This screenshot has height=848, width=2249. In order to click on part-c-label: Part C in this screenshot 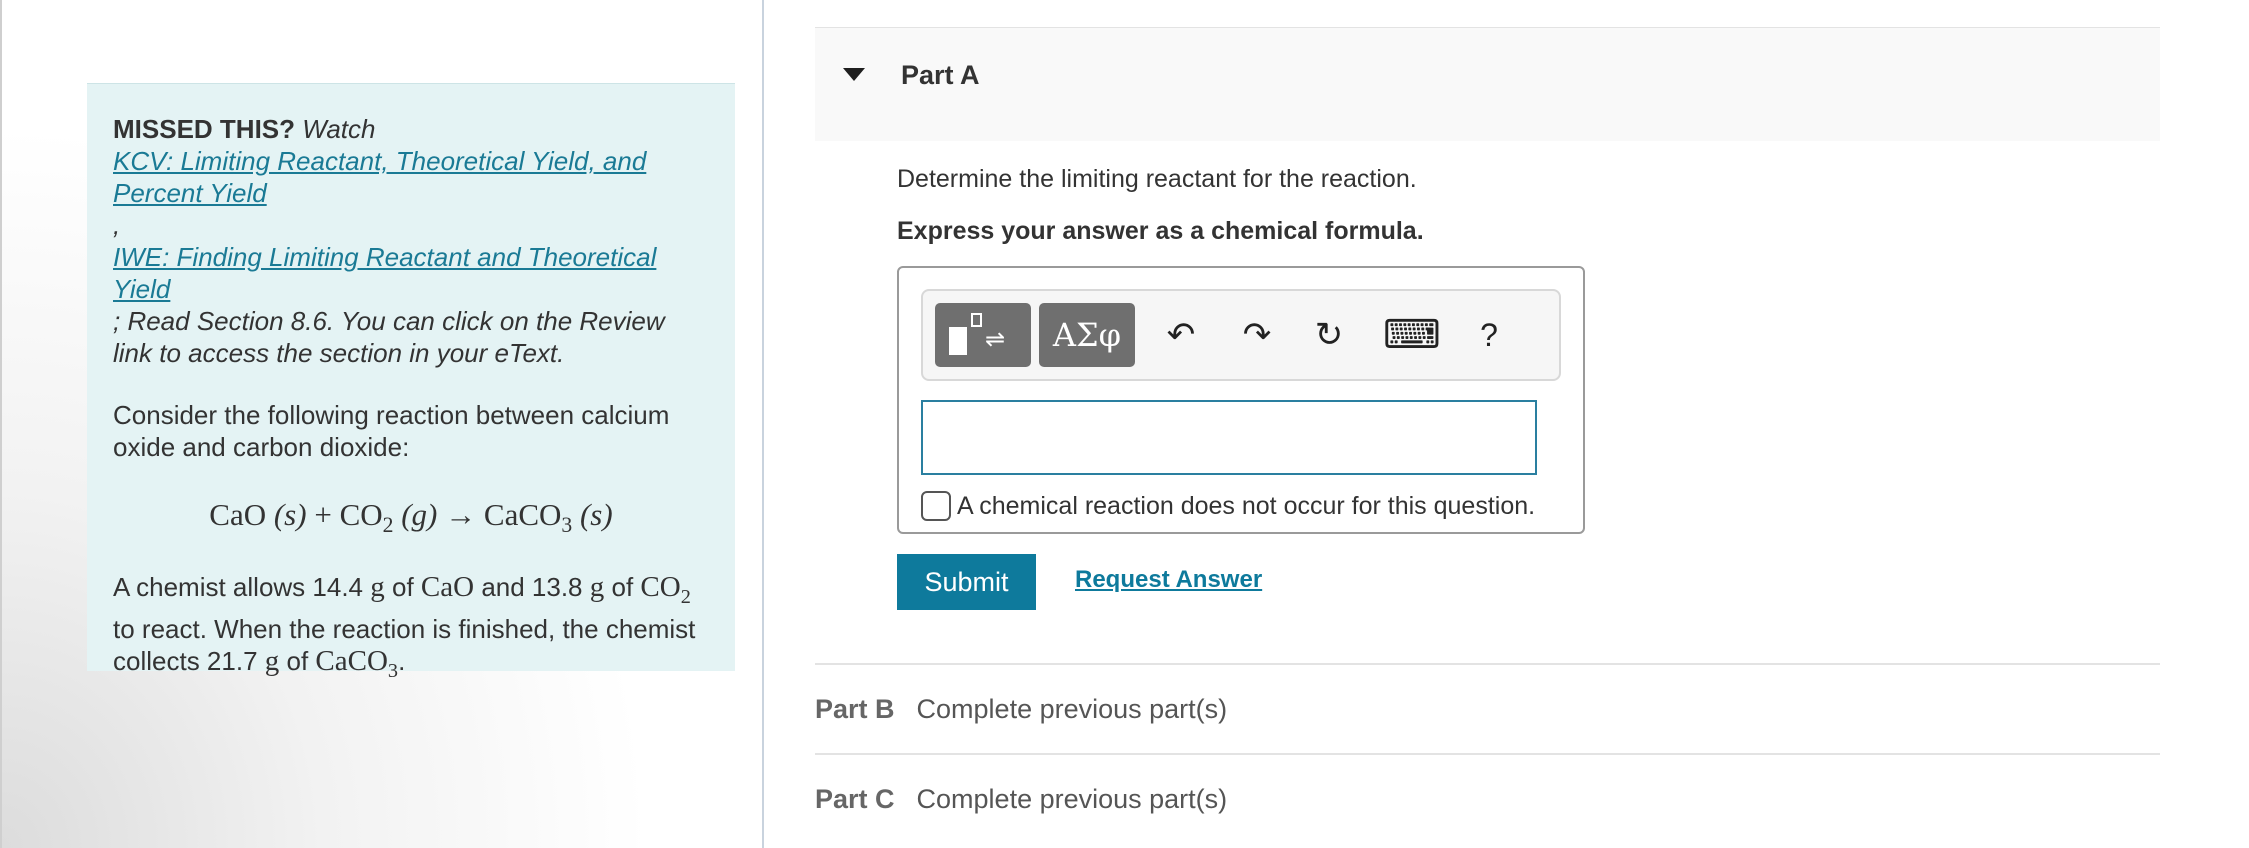, I will do `click(855, 799)`.